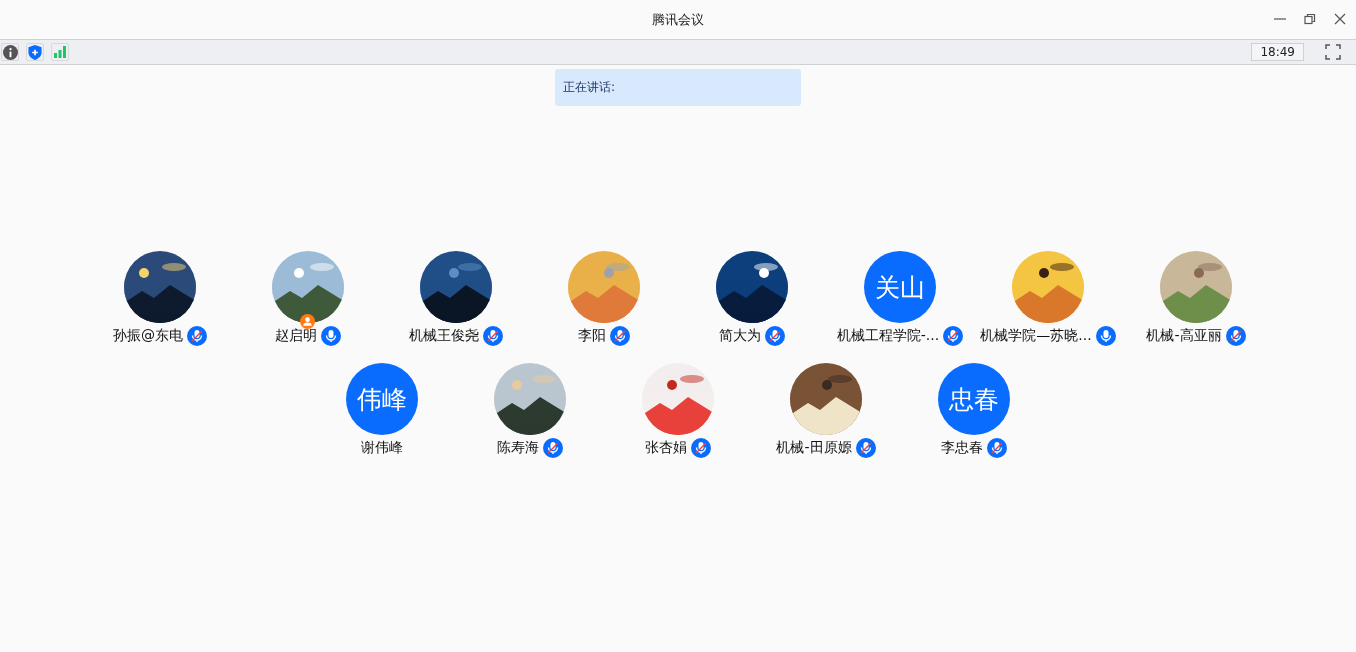  I want to click on participant-name: 张杏娟, so click(666, 448).